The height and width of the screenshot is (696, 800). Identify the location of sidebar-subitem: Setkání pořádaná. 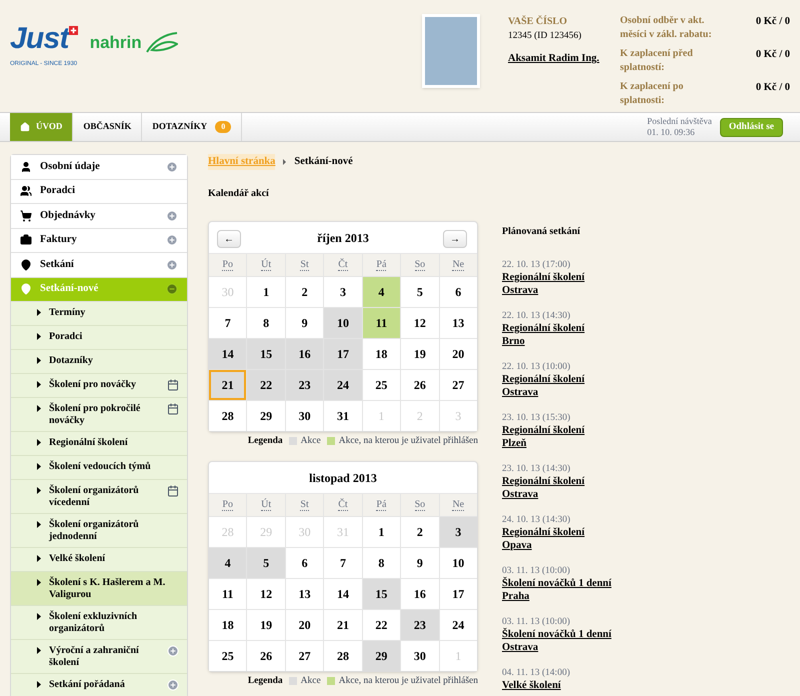
(99, 685).